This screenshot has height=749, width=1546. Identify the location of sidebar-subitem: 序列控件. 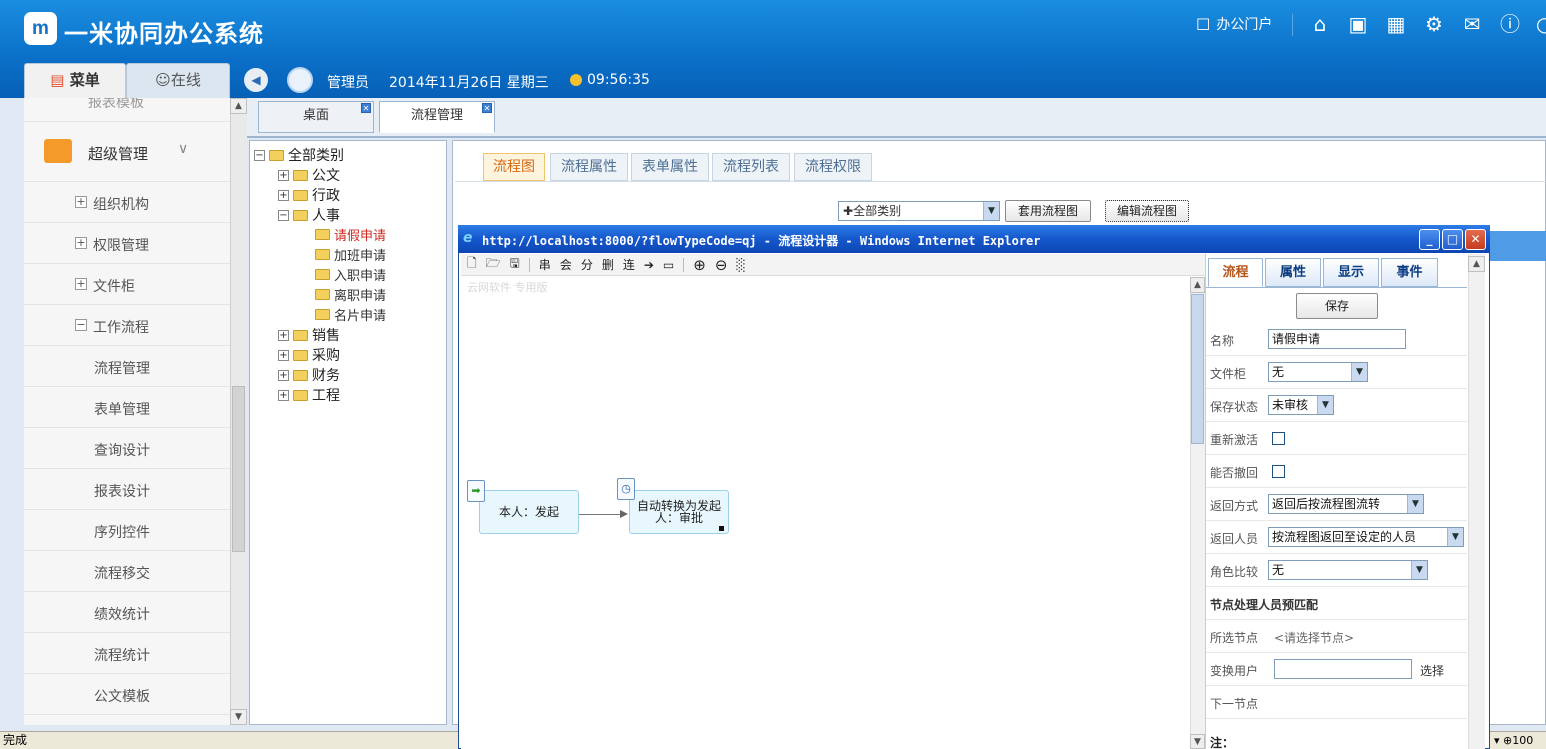
(127, 530).